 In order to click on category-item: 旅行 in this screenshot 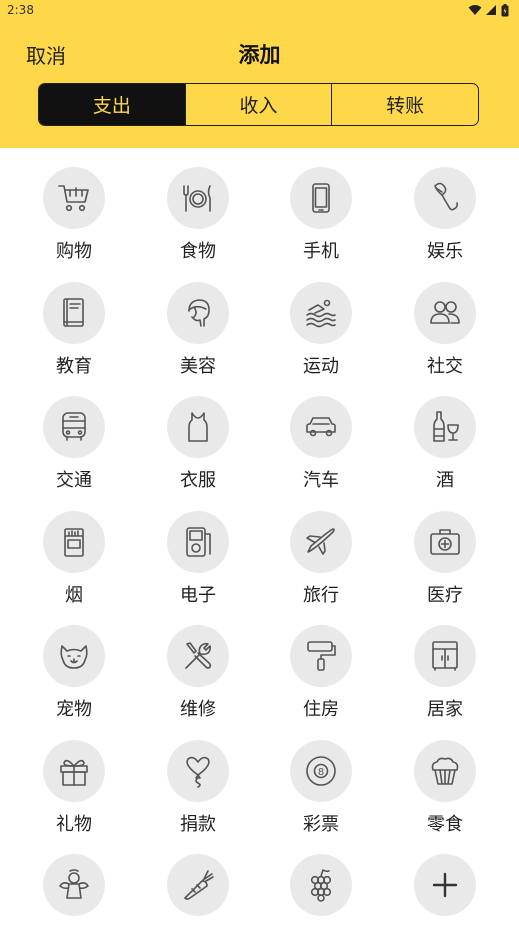, I will do `click(321, 549)`.